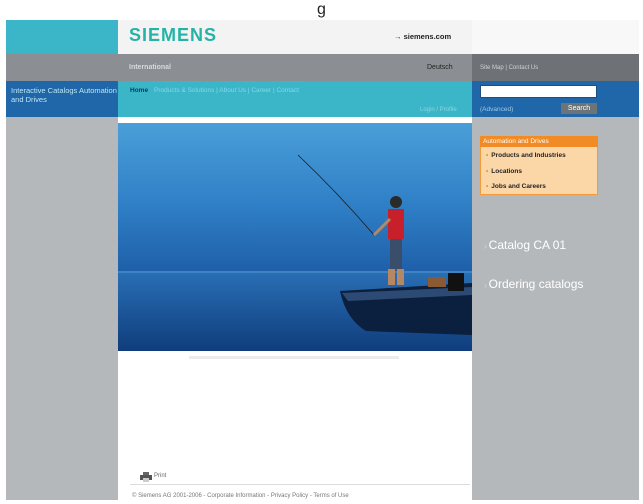 This screenshot has height=504, width=643. What do you see at coordinates (438, 110) in the screenshot?
I see `login-link: Login / Profile` at bounding box center [438, 110].